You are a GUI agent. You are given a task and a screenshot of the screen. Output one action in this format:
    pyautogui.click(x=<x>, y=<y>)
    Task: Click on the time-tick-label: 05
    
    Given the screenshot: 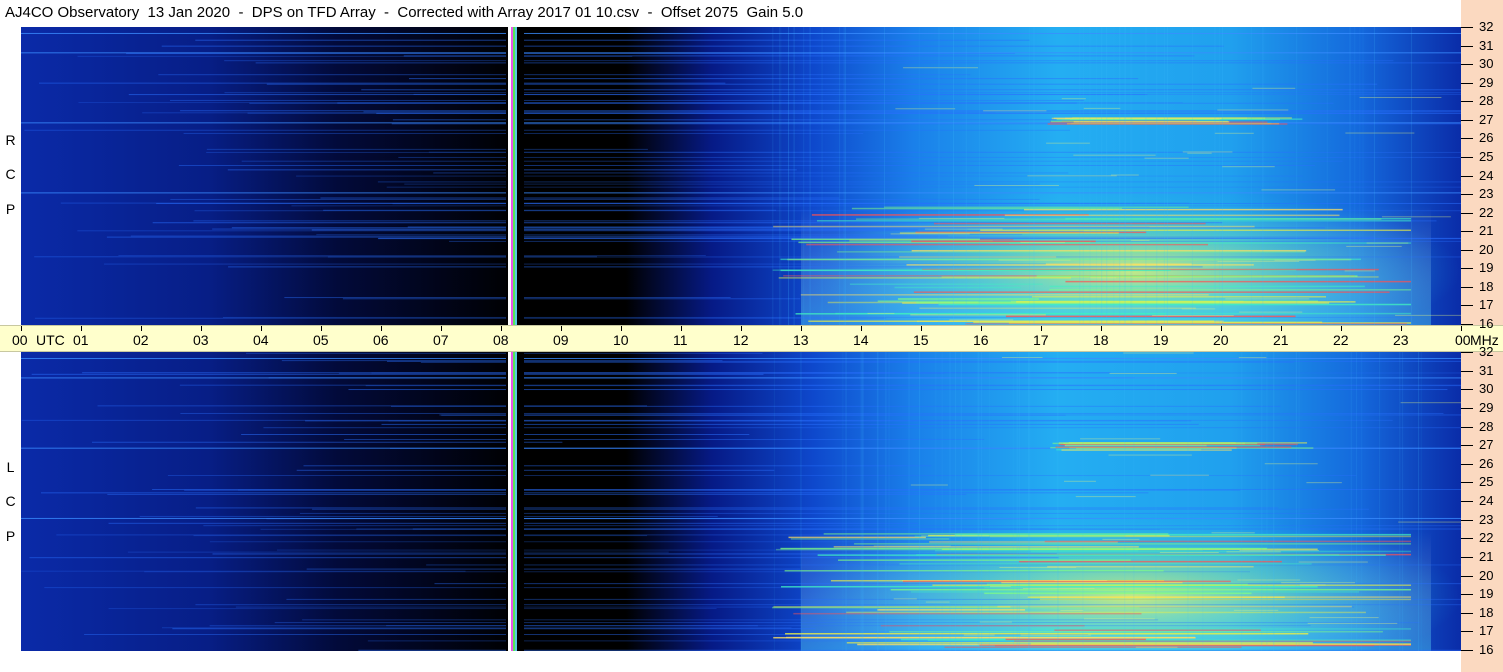 What is the action you would take?
    pyautogui.click(x=321, y=340)
    